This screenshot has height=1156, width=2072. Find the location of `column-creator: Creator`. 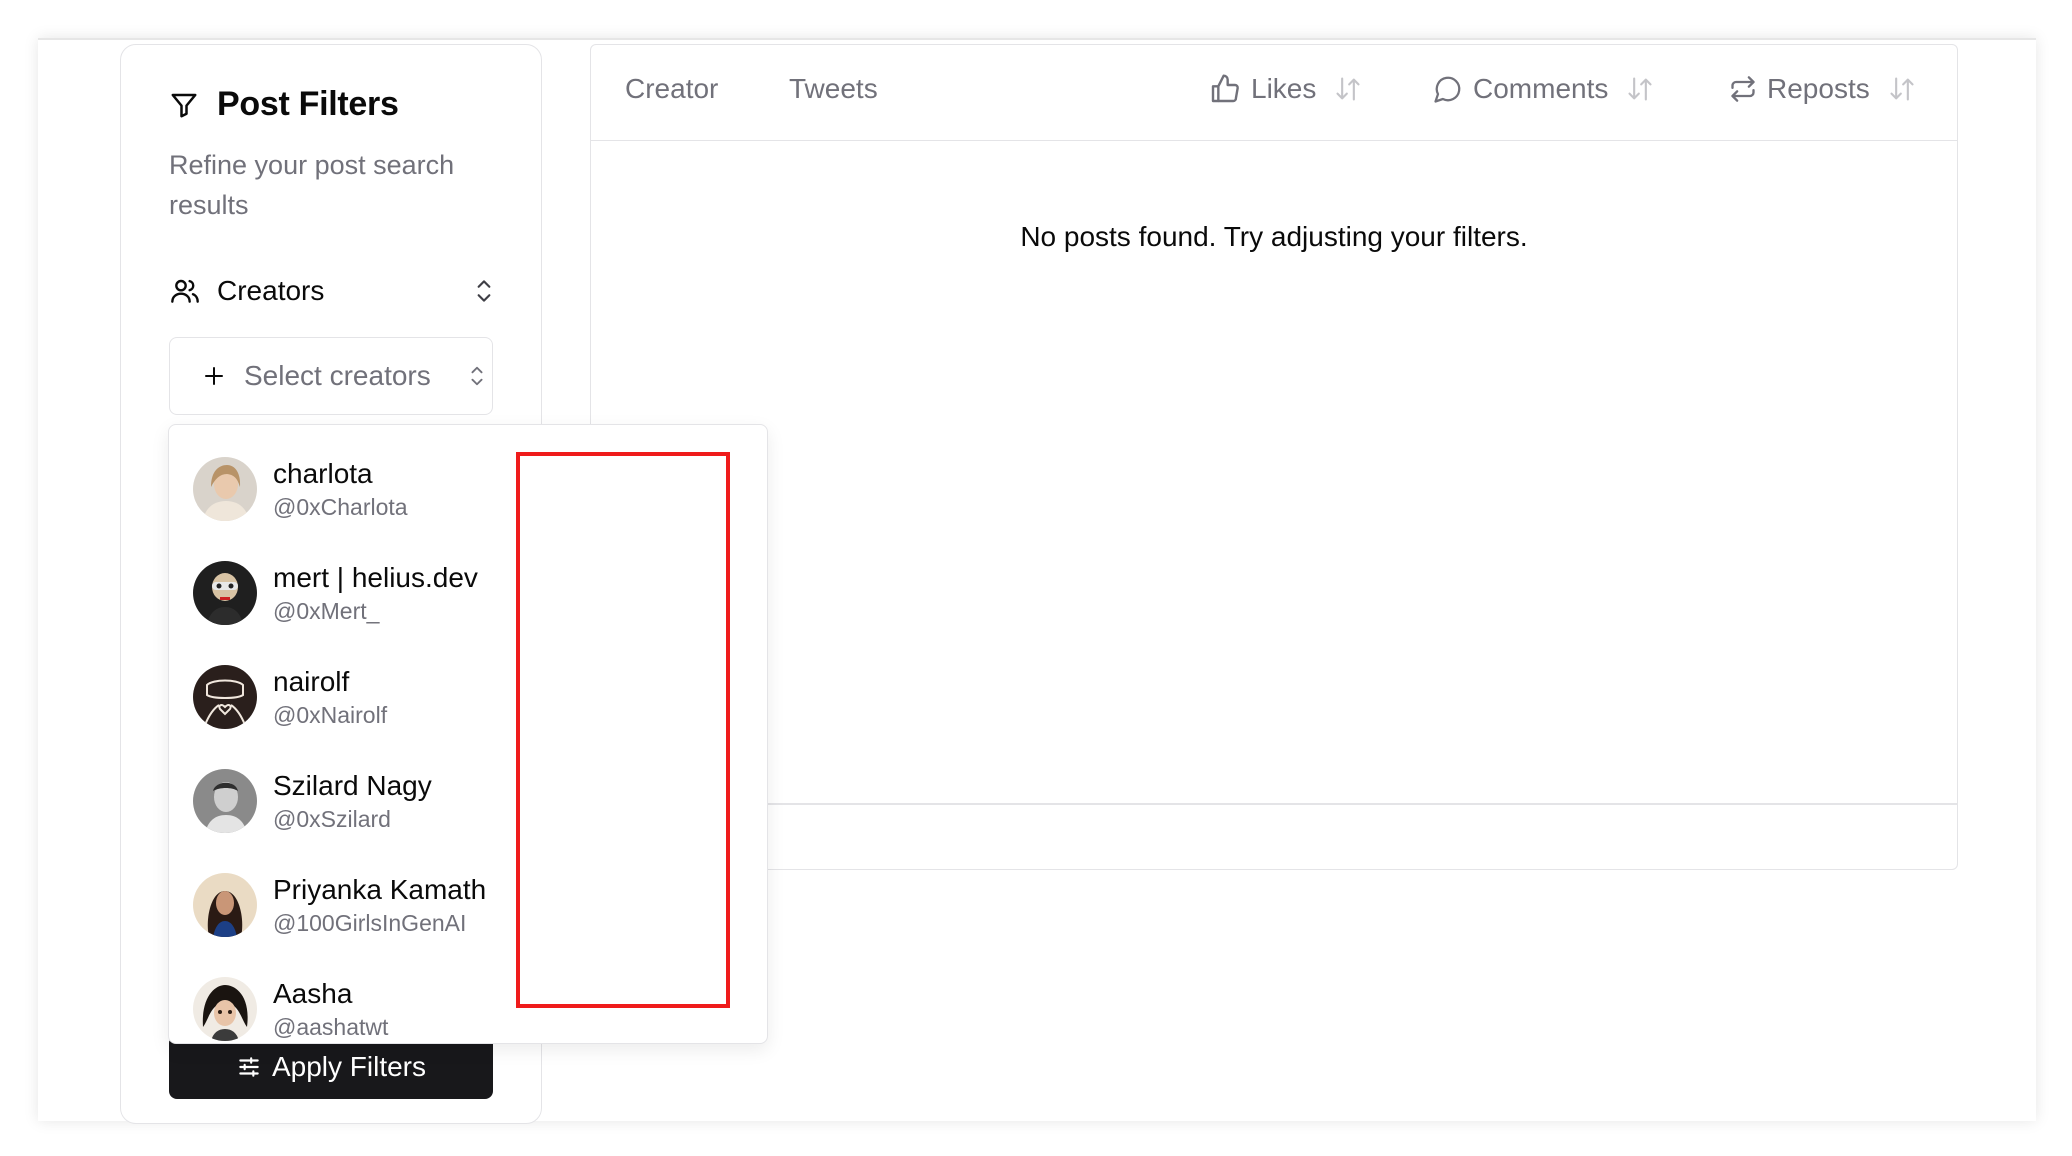

column-creator: Creator is located at coordinates (671, 89).